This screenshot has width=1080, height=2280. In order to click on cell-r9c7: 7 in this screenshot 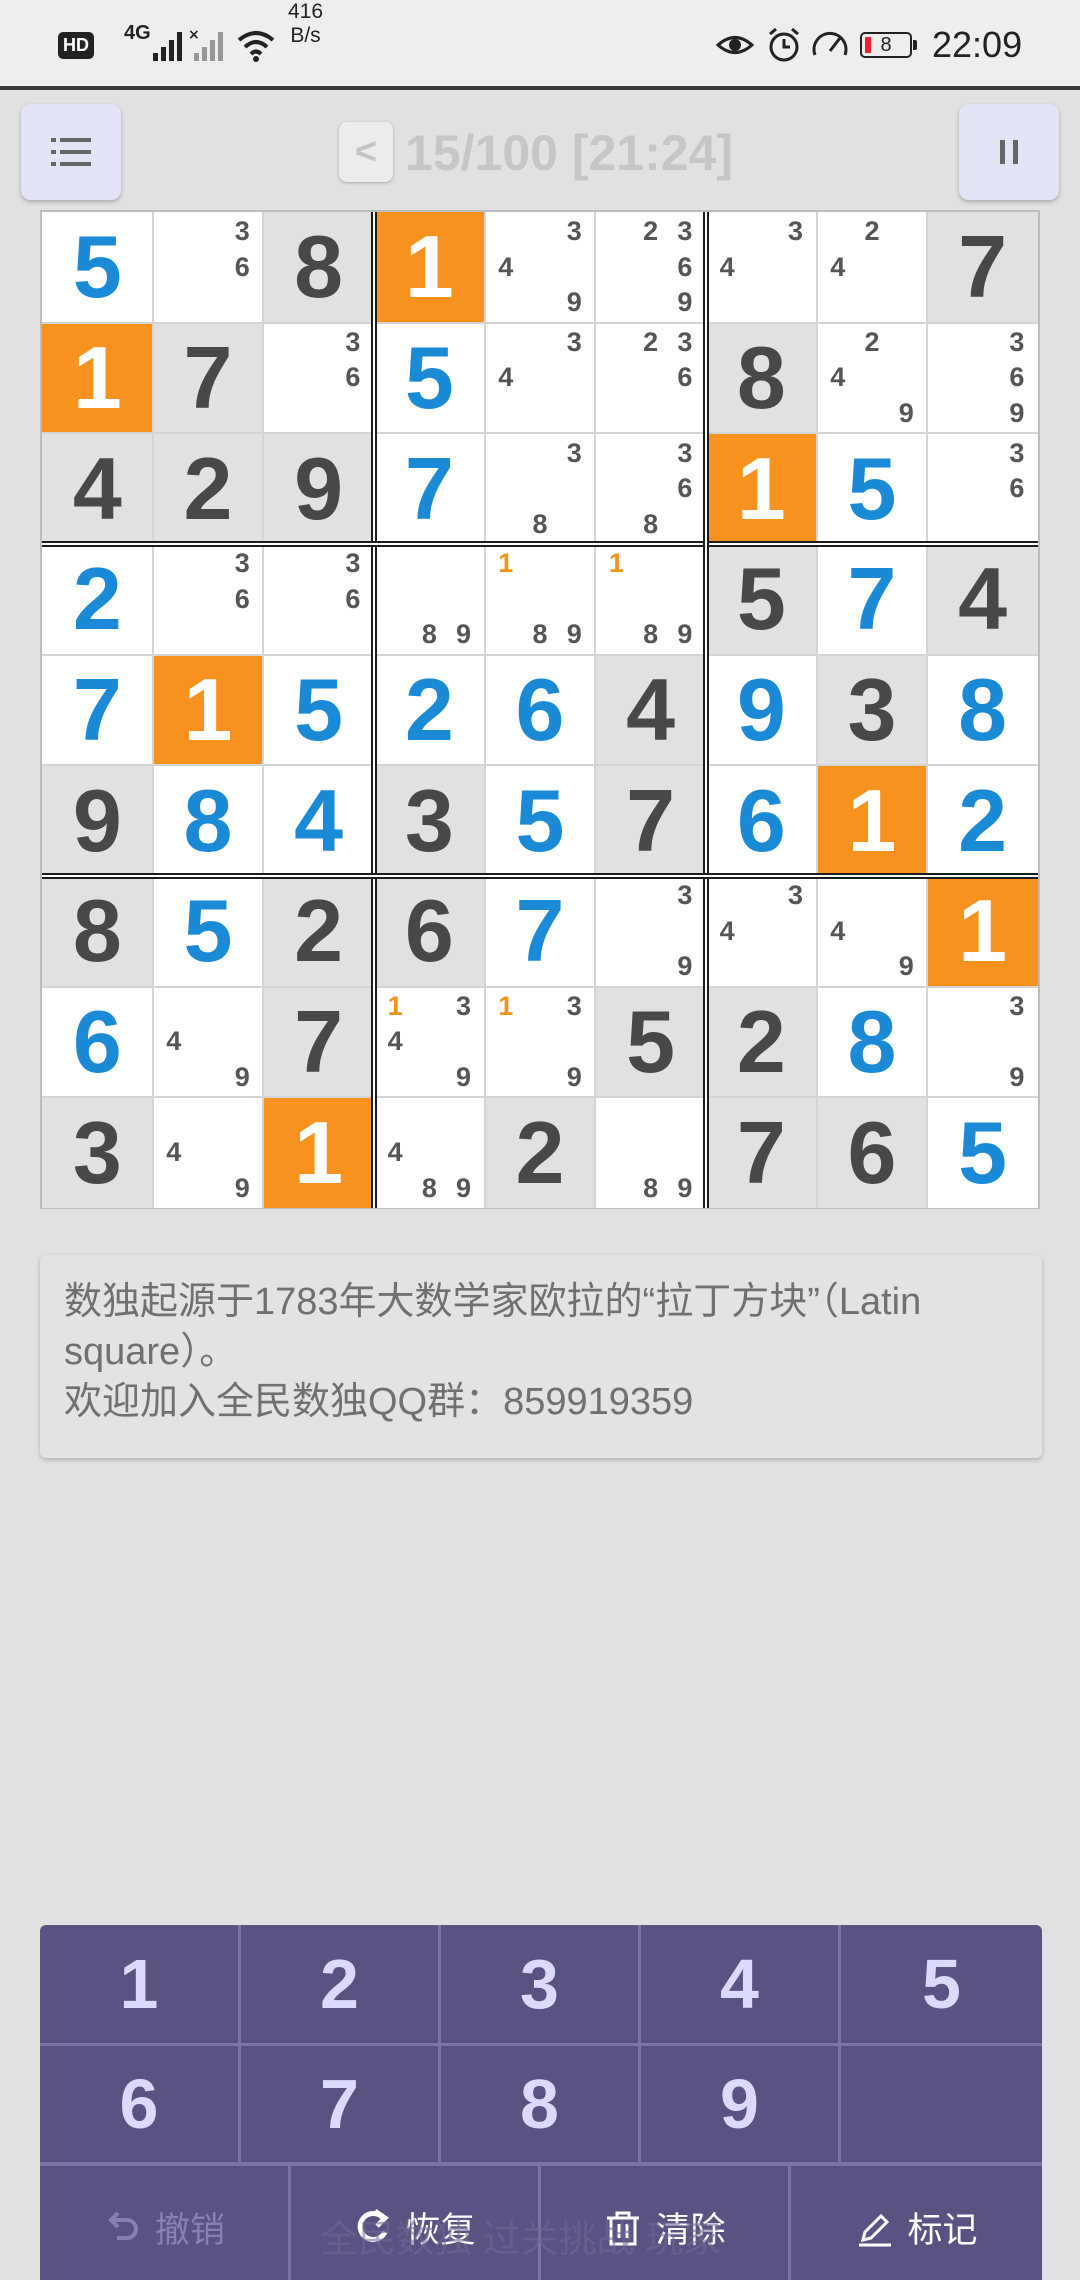, I will do `click(761, 1152)`.